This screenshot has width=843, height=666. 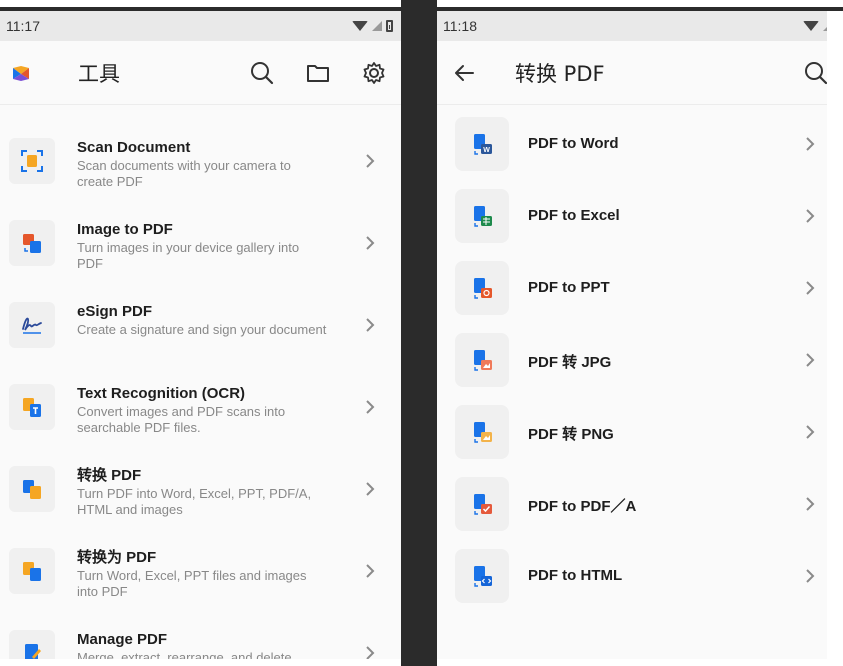 I want to click on ocr-icon, so click(x=32, y=407).